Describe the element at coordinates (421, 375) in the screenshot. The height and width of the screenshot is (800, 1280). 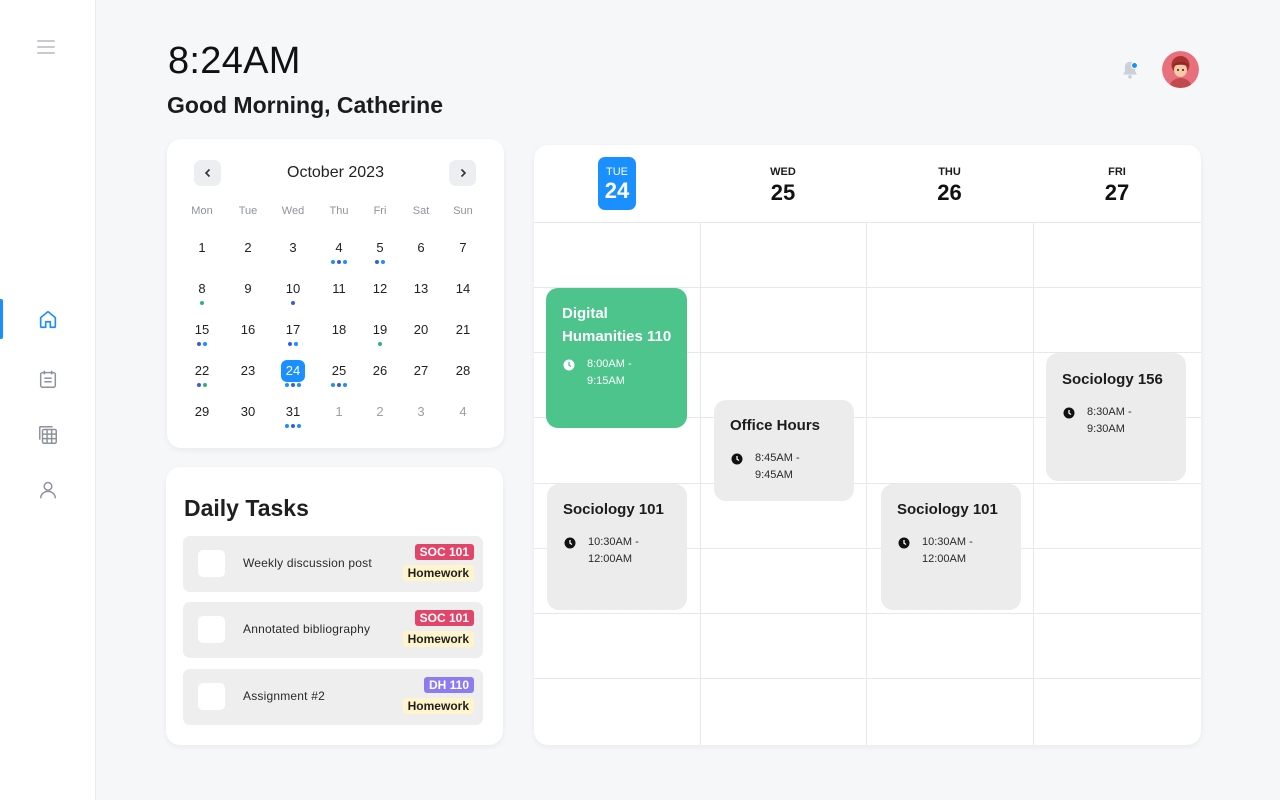
I see `calendar-day: 27` at that location.